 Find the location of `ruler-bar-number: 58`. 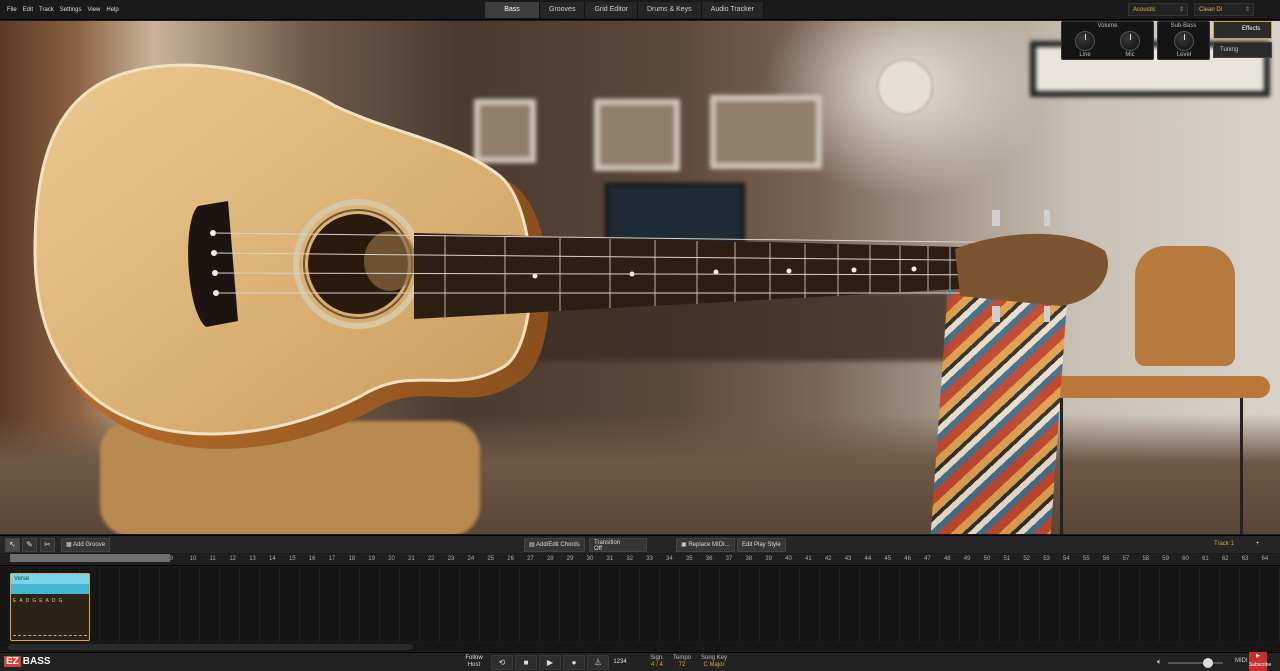

ruler-bar-number: 58 is located at coordinates (1146, 559).